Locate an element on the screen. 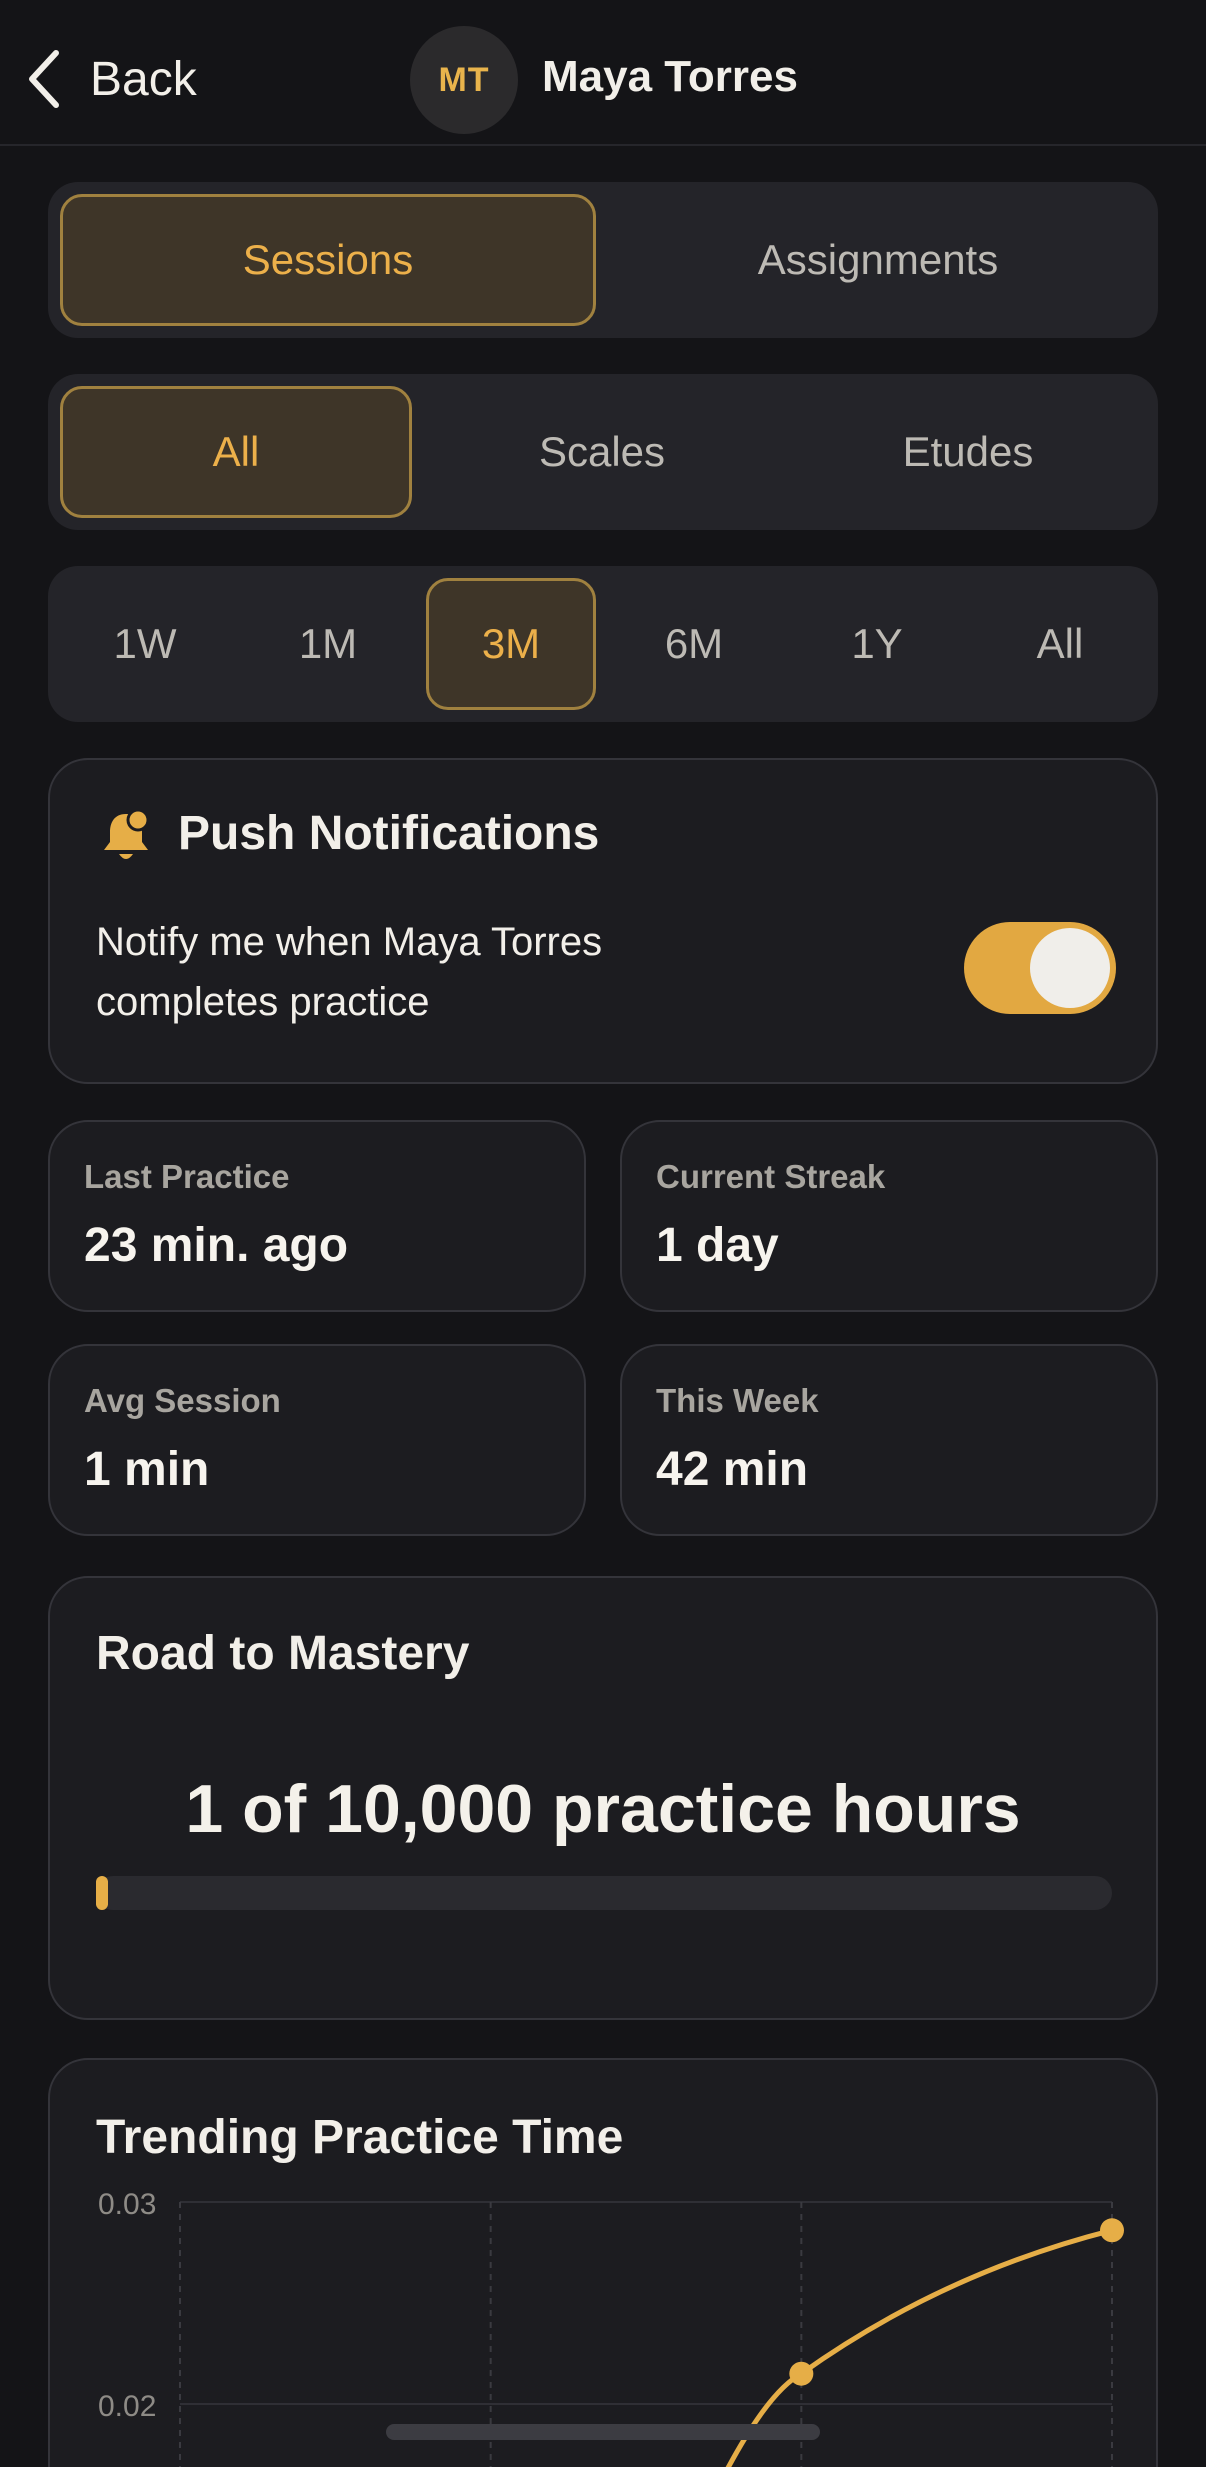  trend-chart: 0.03 0.02 is located at coordinates (611, 2327).